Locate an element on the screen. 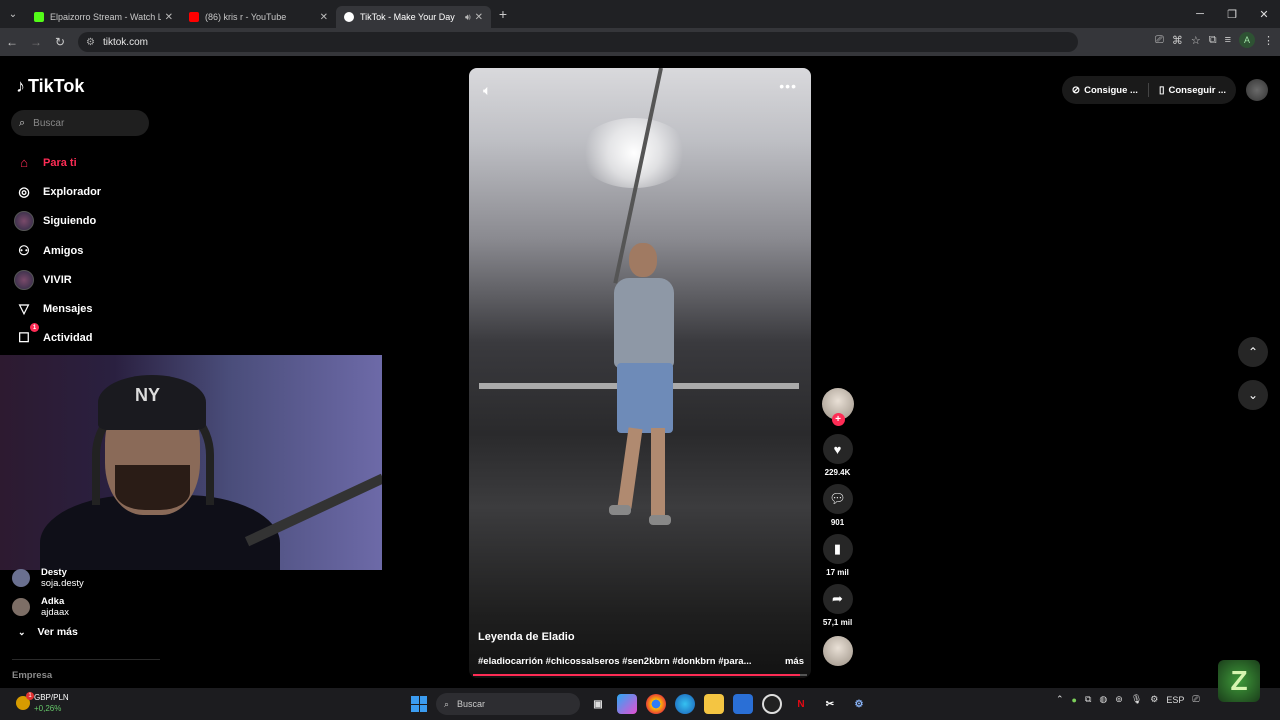 The image size is (1280, 720). tab-kick: Elpaizorro Stream - Watch Live ✕ is located at coordinates (103, 17).